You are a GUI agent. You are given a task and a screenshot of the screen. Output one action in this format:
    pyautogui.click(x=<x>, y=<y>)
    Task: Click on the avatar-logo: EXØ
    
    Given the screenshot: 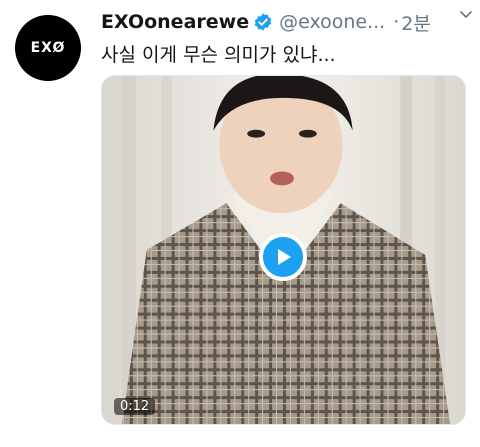 What is the action you would take?
    pyautogui.click(x=48, y=48)
    